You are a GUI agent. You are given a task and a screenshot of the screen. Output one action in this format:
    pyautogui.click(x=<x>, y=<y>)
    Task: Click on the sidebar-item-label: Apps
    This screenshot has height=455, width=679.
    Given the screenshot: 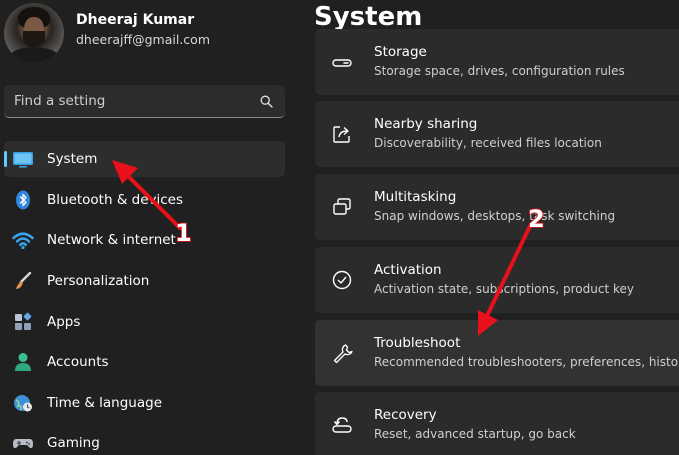 What is the action you would take?
    pyautogui.click(x=64, y=322)
    